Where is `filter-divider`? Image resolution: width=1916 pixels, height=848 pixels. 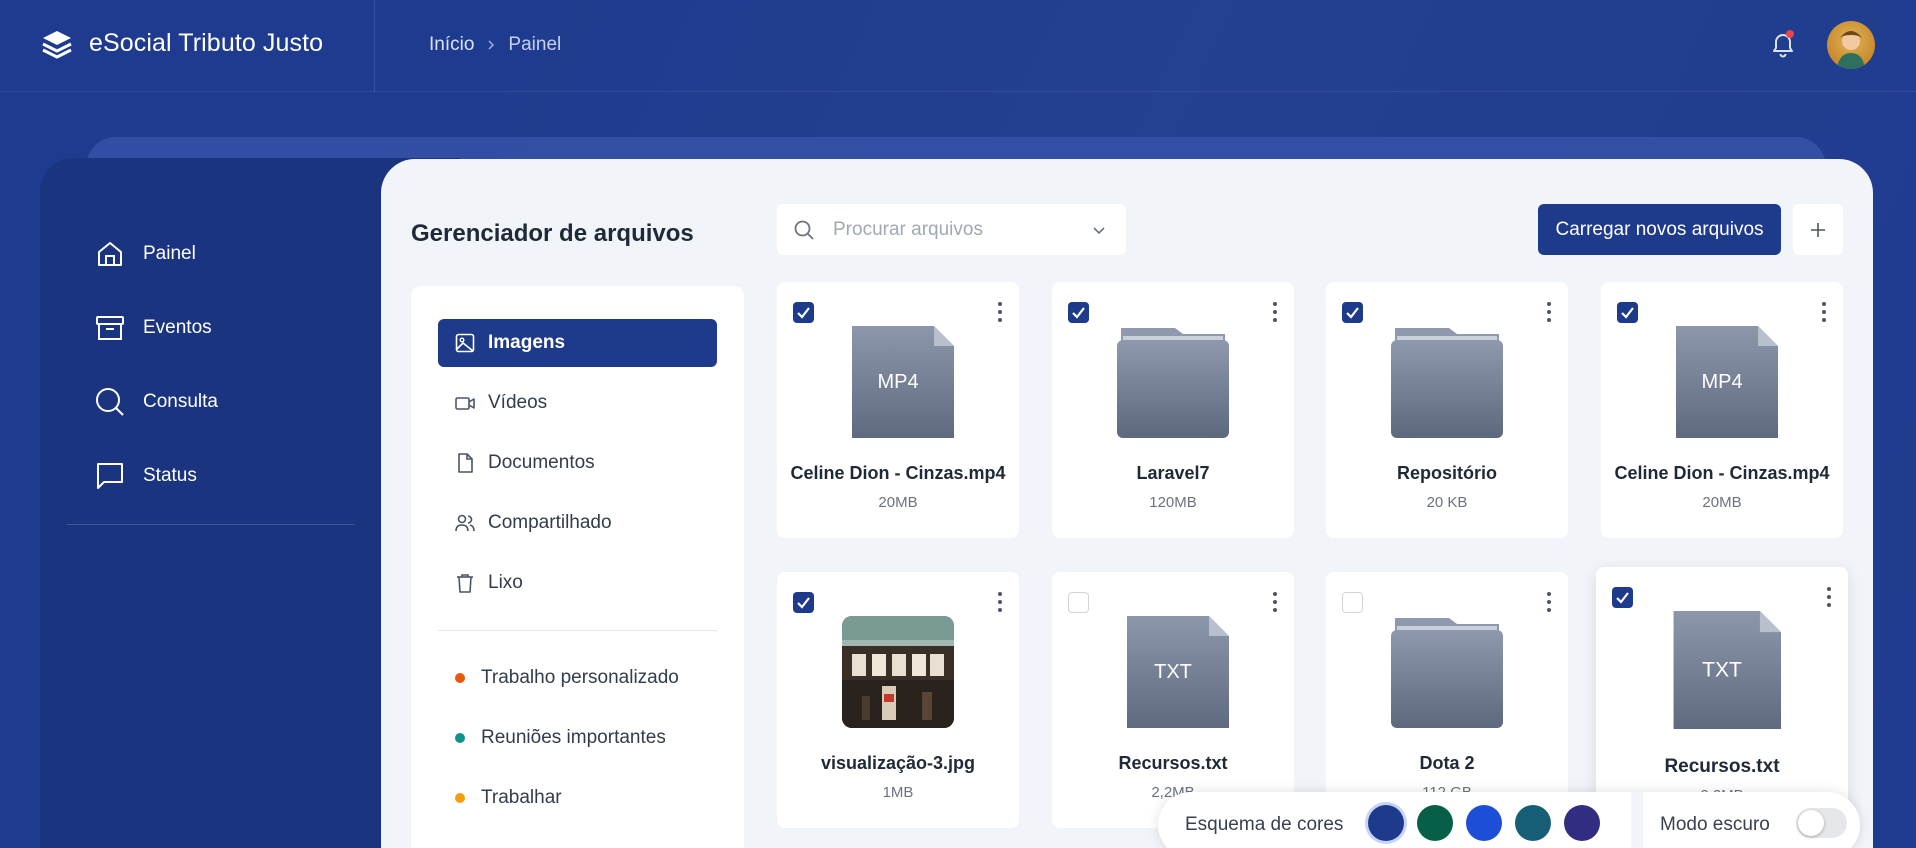
filter-divider is located at coordinates (577, 630).